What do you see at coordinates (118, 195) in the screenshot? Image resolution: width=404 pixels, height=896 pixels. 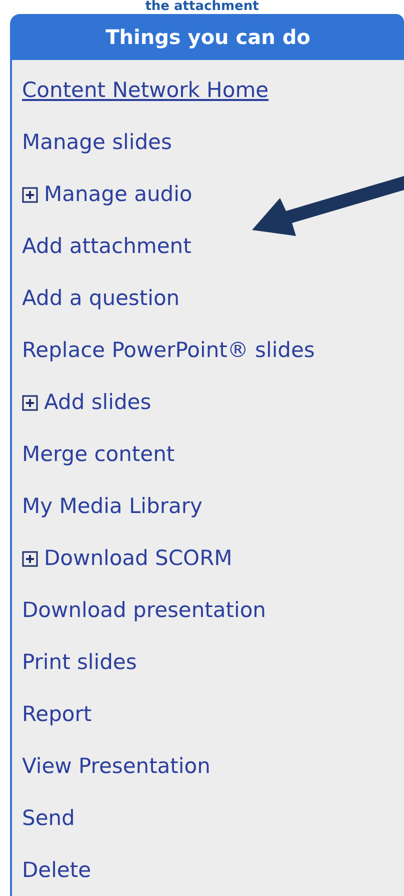 I see `menu-item: Manage audio` at bounding box center [118, 195].